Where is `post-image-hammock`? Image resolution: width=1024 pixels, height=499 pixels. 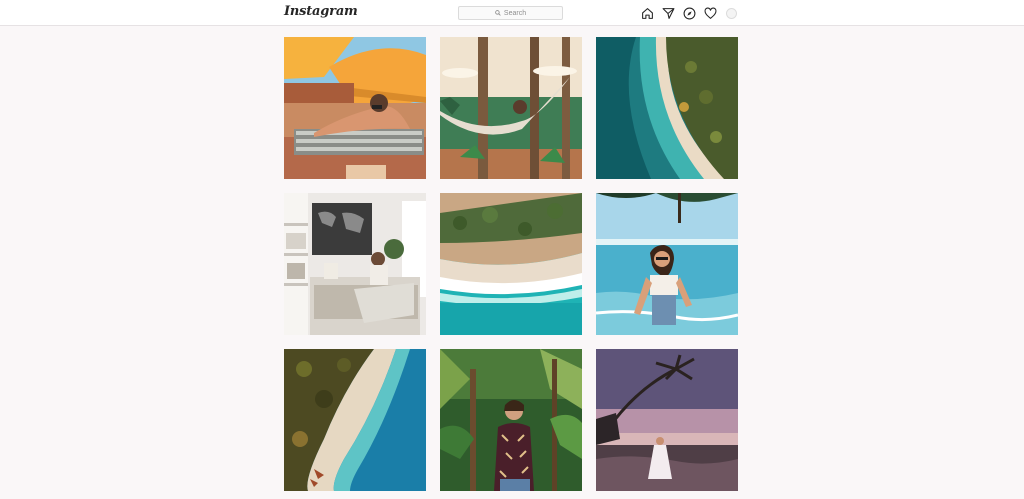
post-image-hammock is located at coordinates (511, 108).